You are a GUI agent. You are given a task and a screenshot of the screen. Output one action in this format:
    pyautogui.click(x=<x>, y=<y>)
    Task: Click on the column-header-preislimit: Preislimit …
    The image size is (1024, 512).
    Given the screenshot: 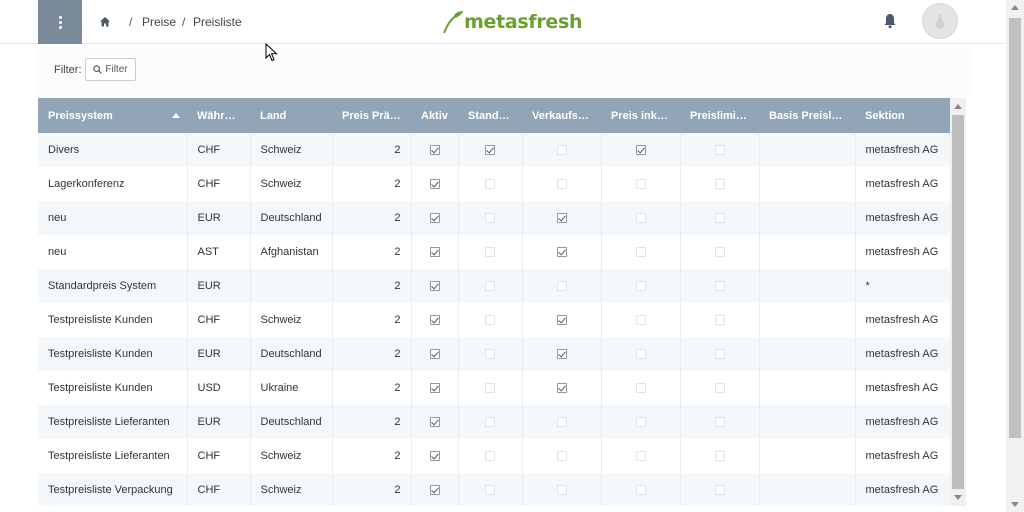 What is the action you would take?
    pyautogui.click(x=719, y=115)
    